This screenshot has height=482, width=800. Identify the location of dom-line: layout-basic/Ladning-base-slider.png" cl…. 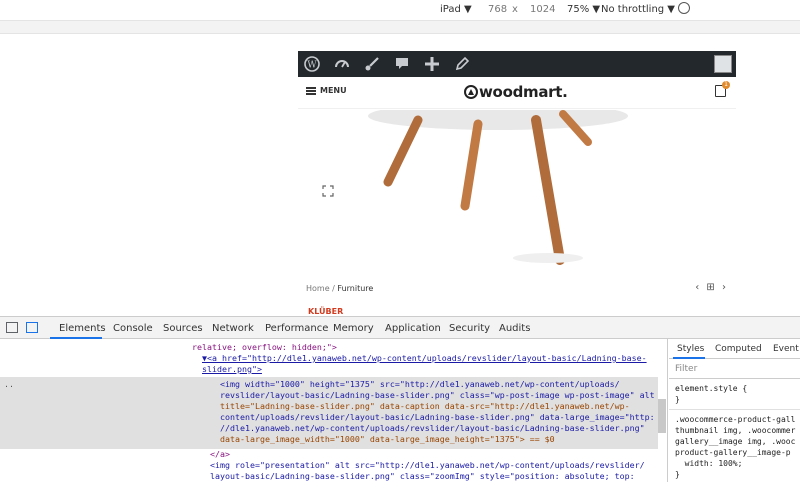
(422, 476).